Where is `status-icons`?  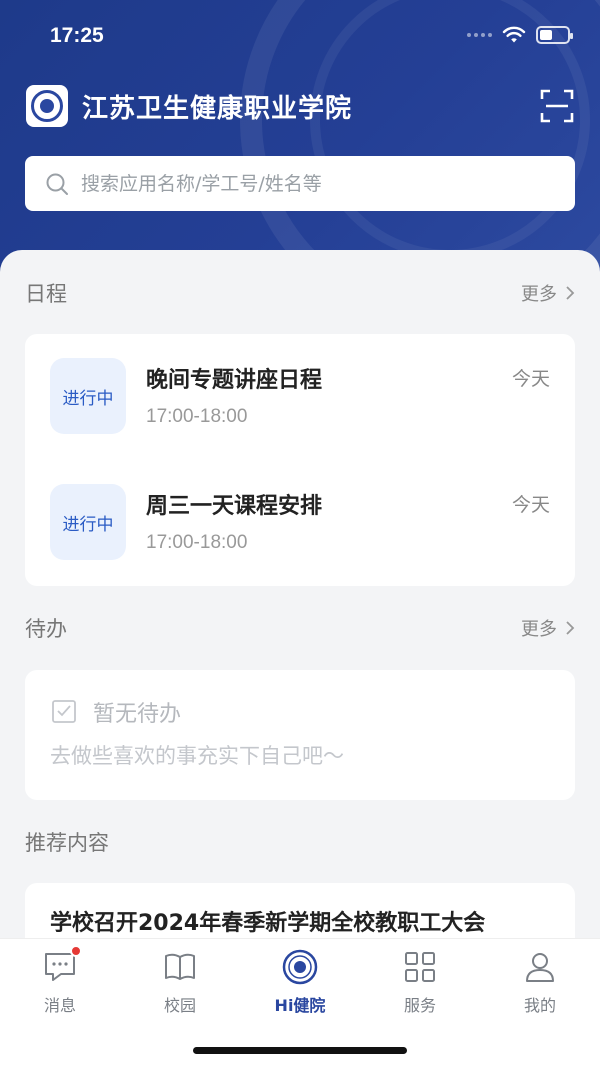
status-icons is located at coordinates (520, 35).